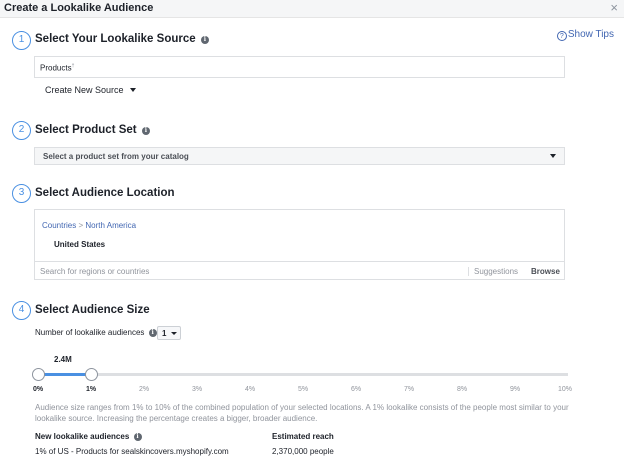  Describe the element at coordinates (105, 193) in the screenshot. I see `step-3-title: Select Audience Location` at that location.